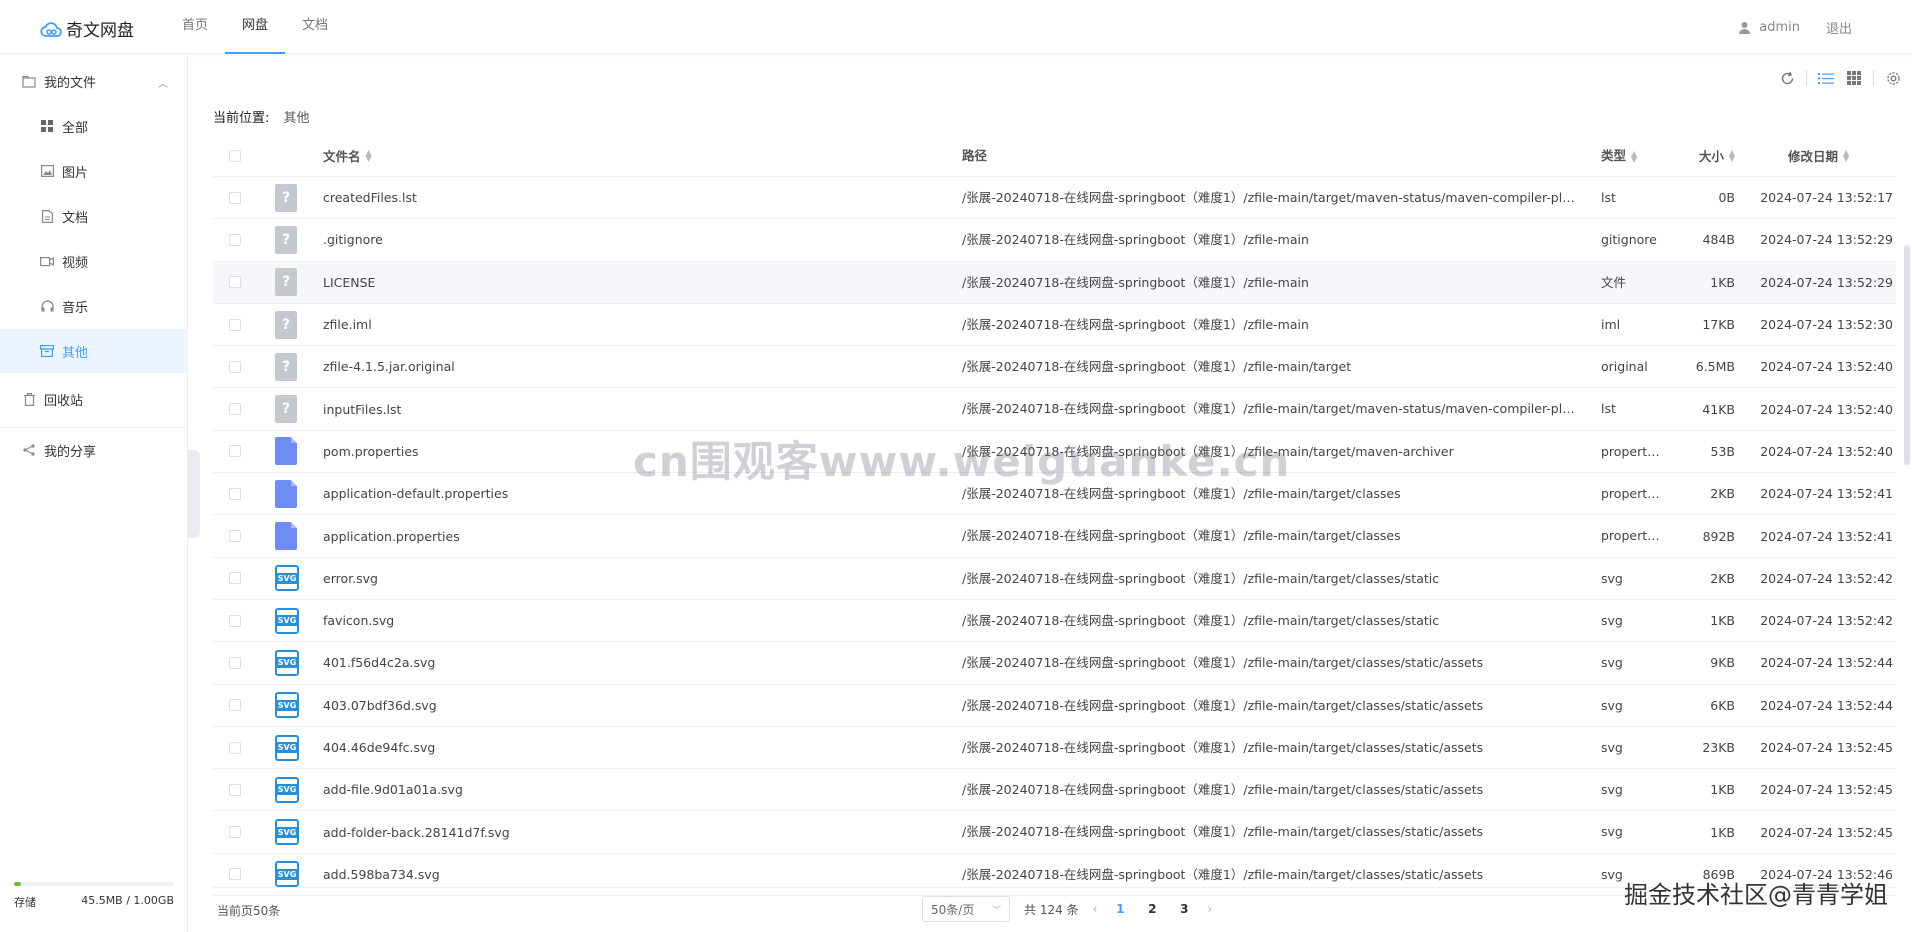  What do you see at coordinates (94, 450) in the screenshot?
I see `sidebar-my-share: 我的分享` at bounding box center [94, 450].